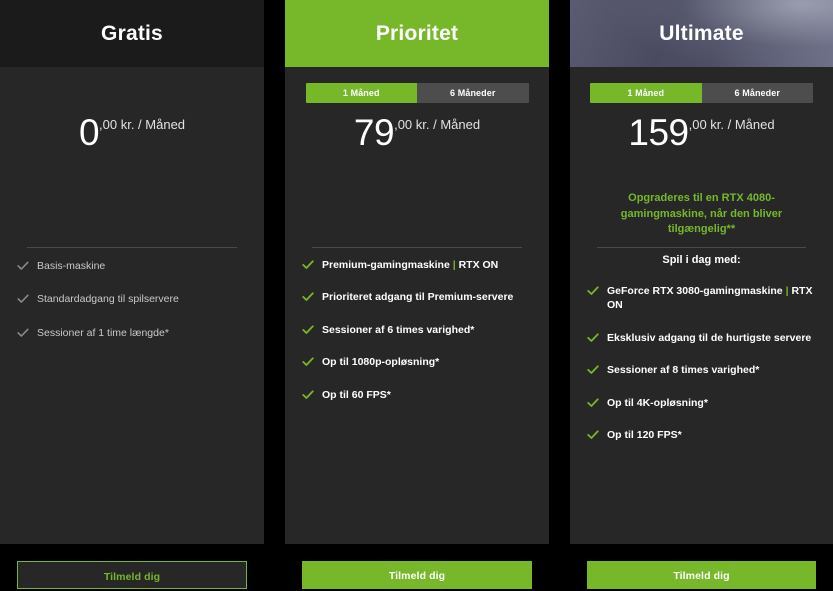 This screenshot has width=833, height=591. Describe the element at coordinates (701, 259) in the screenshot. I see `promo-subhead: Spil i dag med:` at that location.